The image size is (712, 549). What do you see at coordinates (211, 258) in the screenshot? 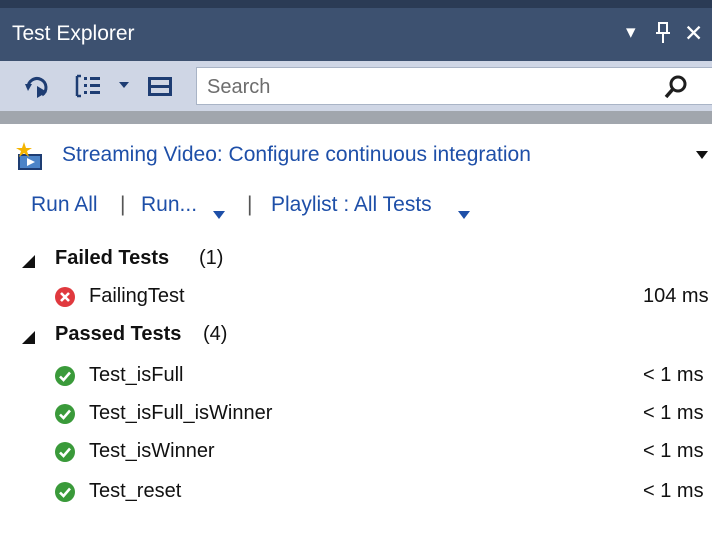
I see `group-count: (1)` at bounding box center [211, 258].